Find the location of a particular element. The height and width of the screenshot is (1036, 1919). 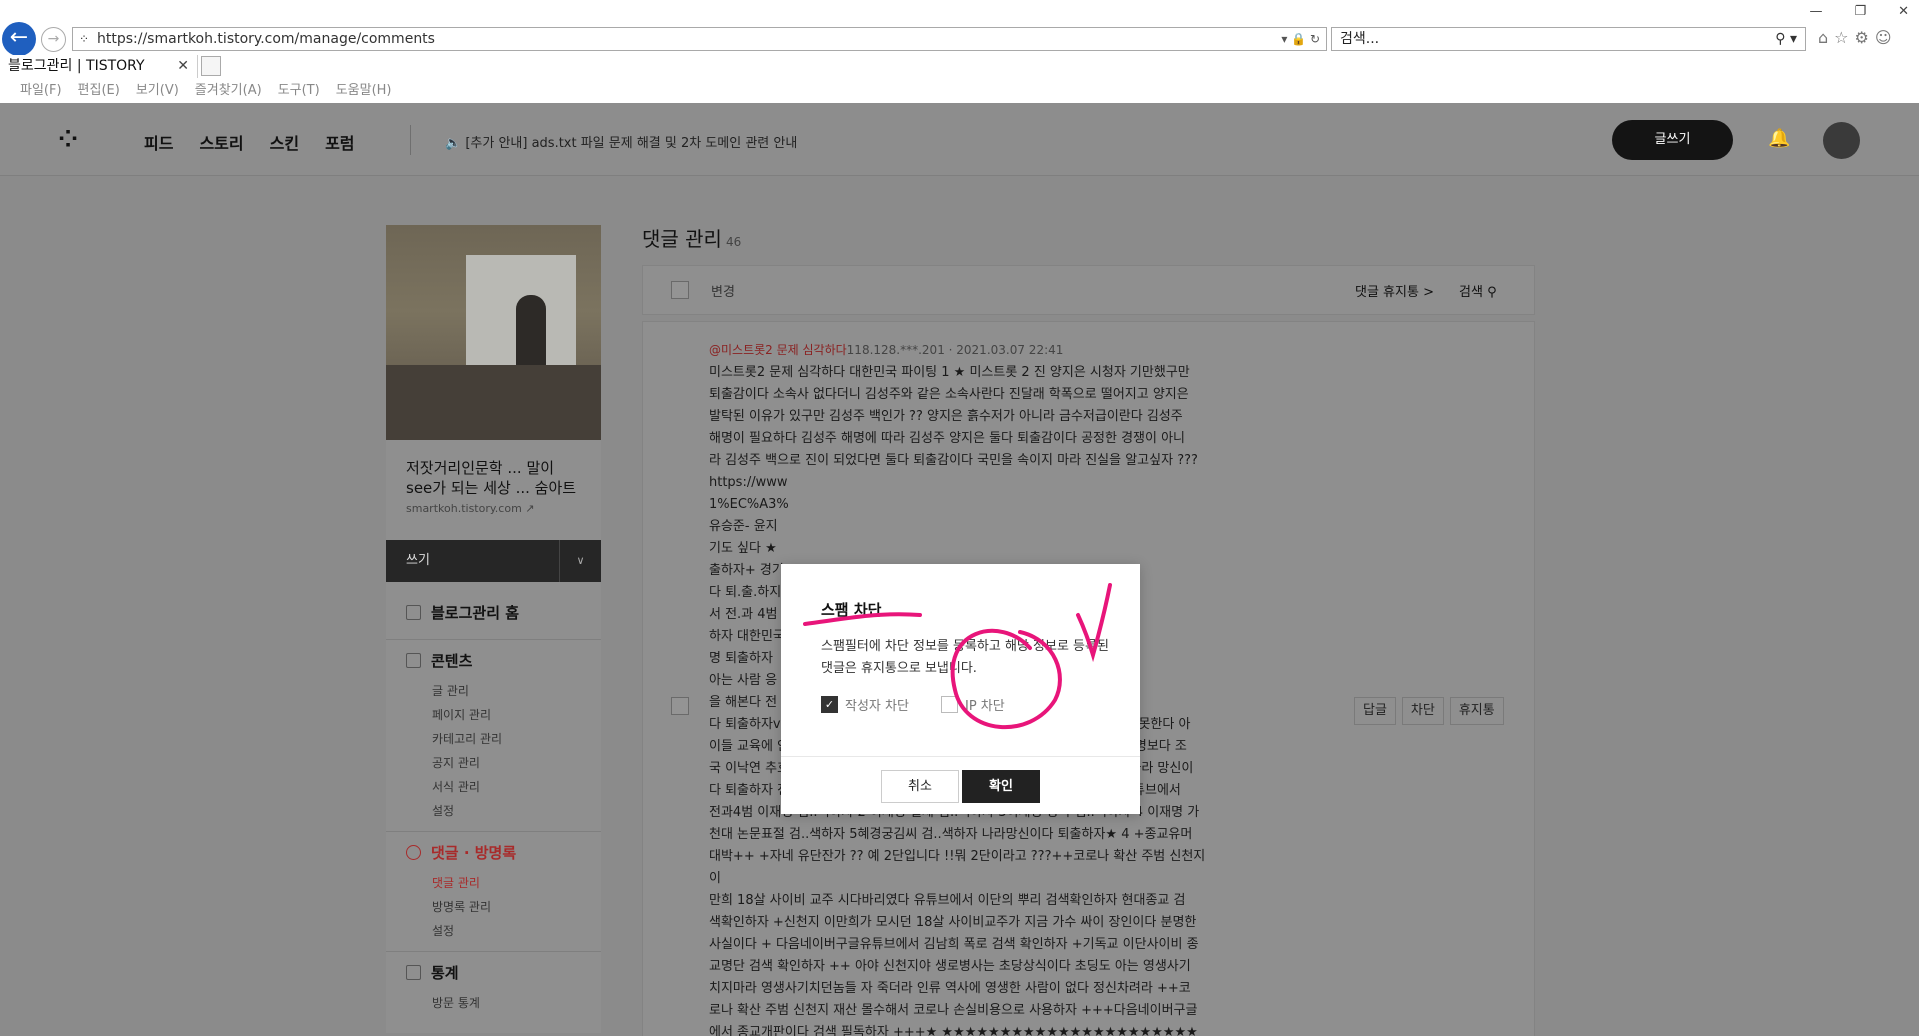

sidebar-group-content: 콘텐츠 글 관리 페이지 관리 카테고리 관리 공지 관리 서식 관리 설정 is located at coordinates (493, 736).